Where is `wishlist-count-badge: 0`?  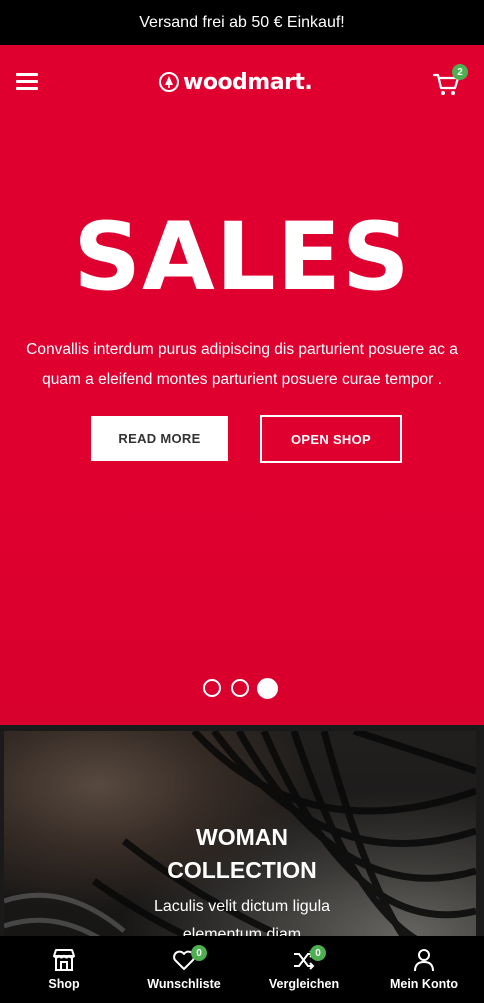 wishlist-count-badge: 0 is located at coordinates (199, 953).